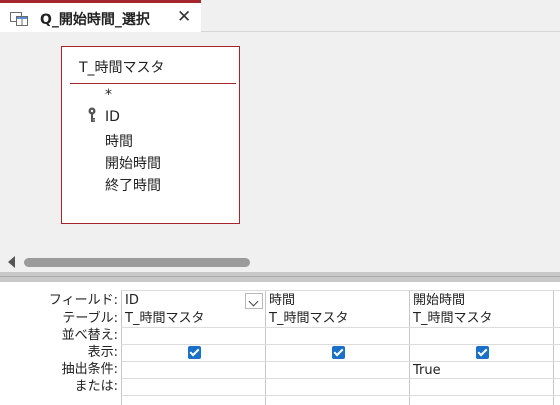  What do you see at coordinates (194, 352) in the screenshot?
I see `show-checkbox-col1` at bounding box center [194, 352].